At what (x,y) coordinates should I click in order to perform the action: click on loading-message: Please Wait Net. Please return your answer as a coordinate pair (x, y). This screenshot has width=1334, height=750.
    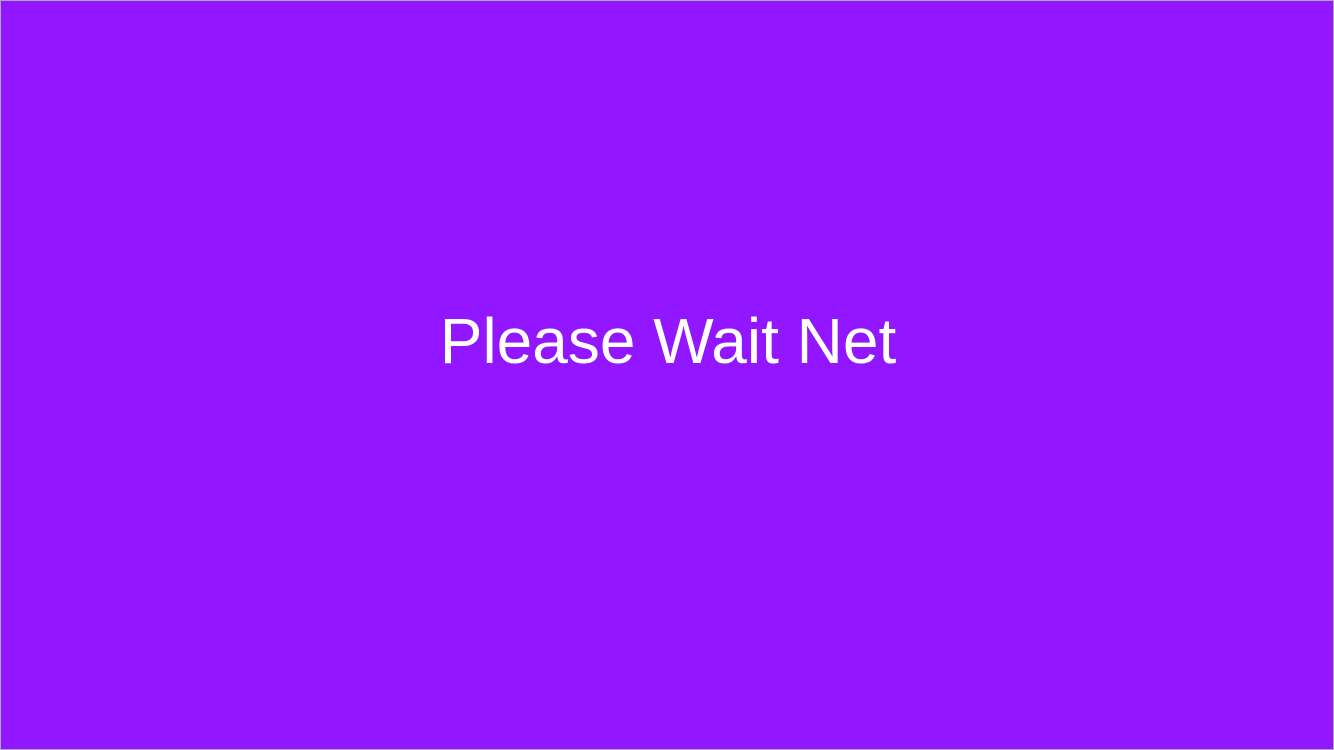
    Looking at the image, I should click on (668, 341).